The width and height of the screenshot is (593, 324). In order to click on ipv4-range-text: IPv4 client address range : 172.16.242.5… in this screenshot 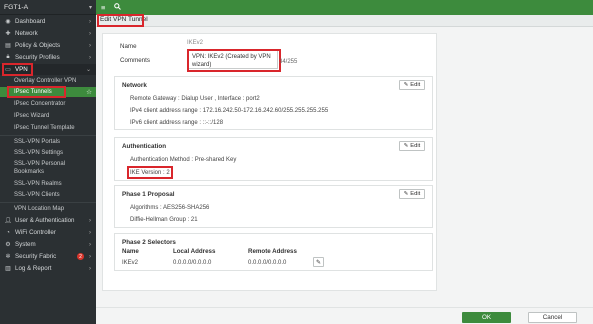, I will do `click(229, 111)`.